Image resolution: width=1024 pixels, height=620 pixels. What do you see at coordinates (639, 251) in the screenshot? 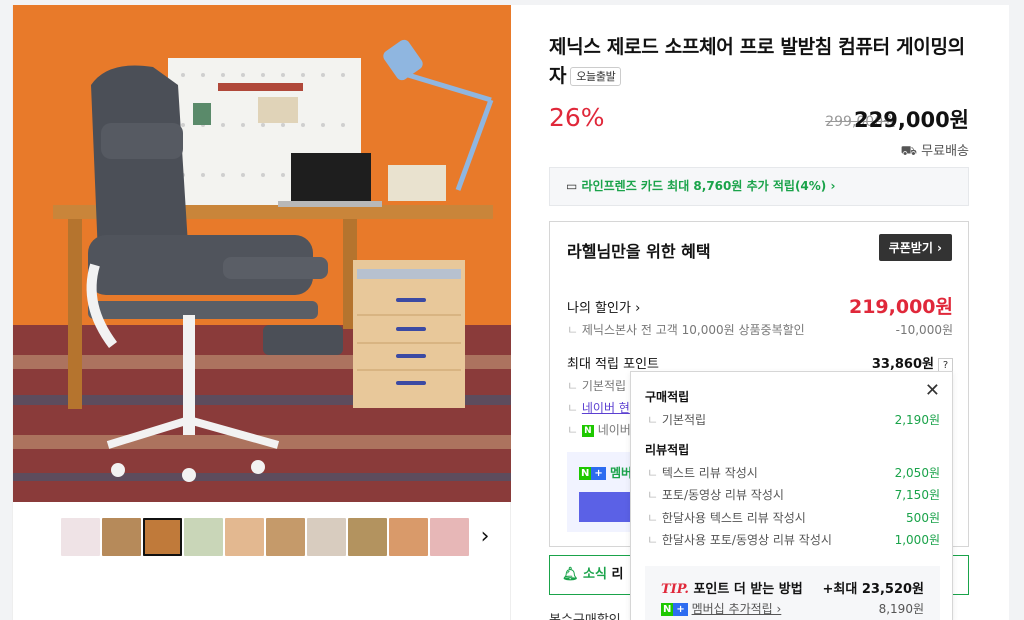
I see `benefit-title: 라헬님만을 위한 혜택` at bounding box center [639, 251].